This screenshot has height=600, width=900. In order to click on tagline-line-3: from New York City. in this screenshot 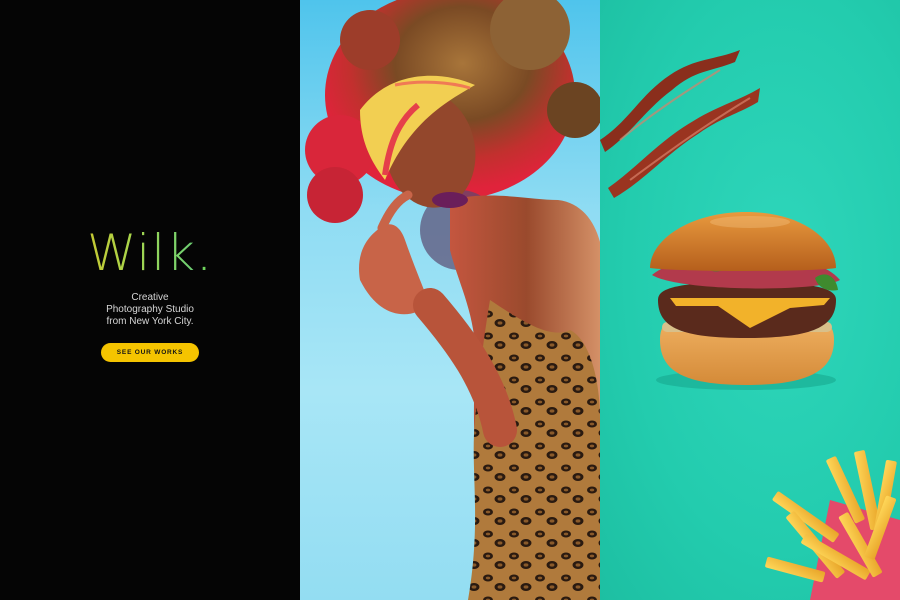, I will do `click(150, 321)`.